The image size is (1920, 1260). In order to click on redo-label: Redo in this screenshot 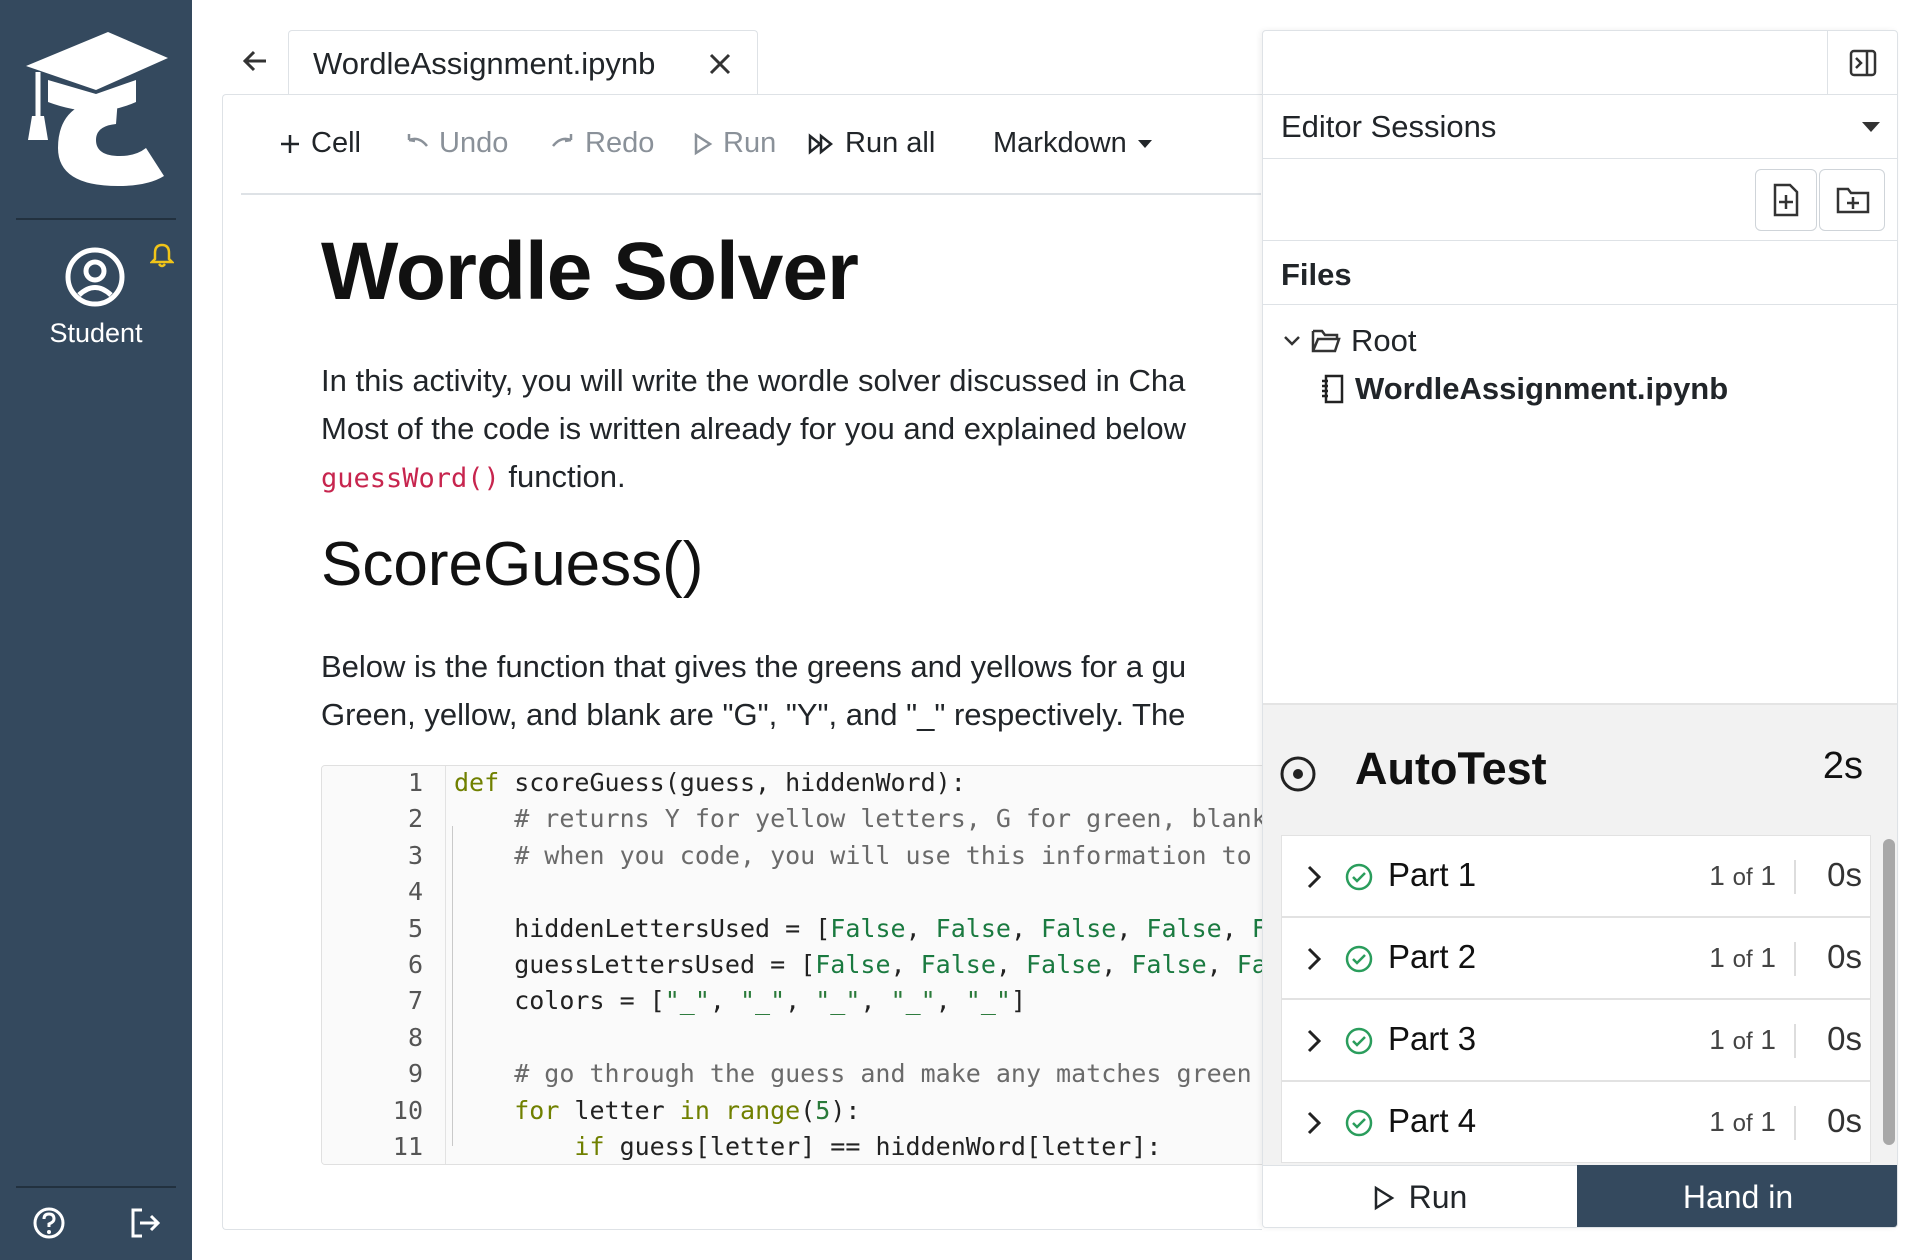, I will do `click(620, 143)`.